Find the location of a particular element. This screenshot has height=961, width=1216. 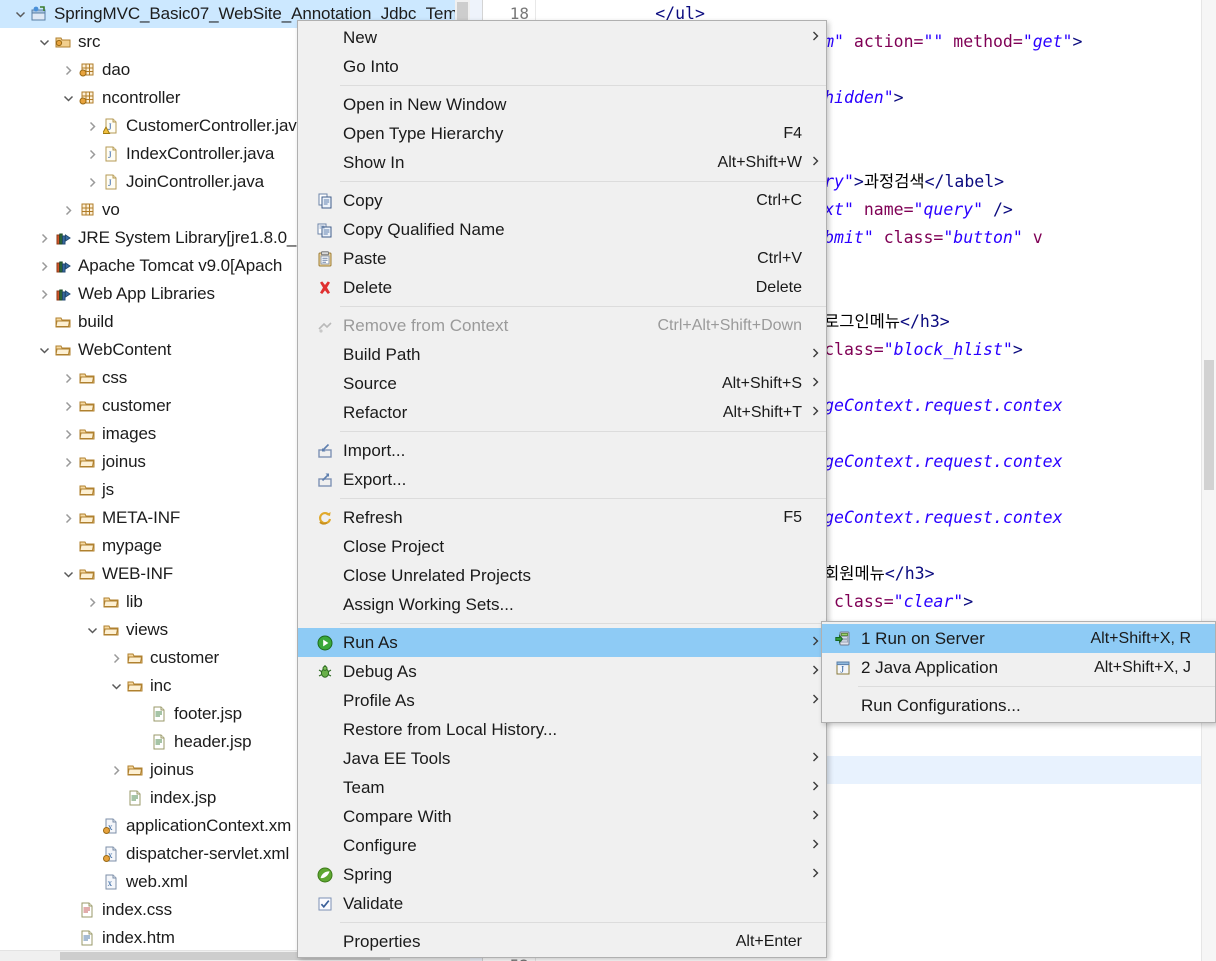

menu-item-build-path: Build Path is located at coordinates (562, 354).